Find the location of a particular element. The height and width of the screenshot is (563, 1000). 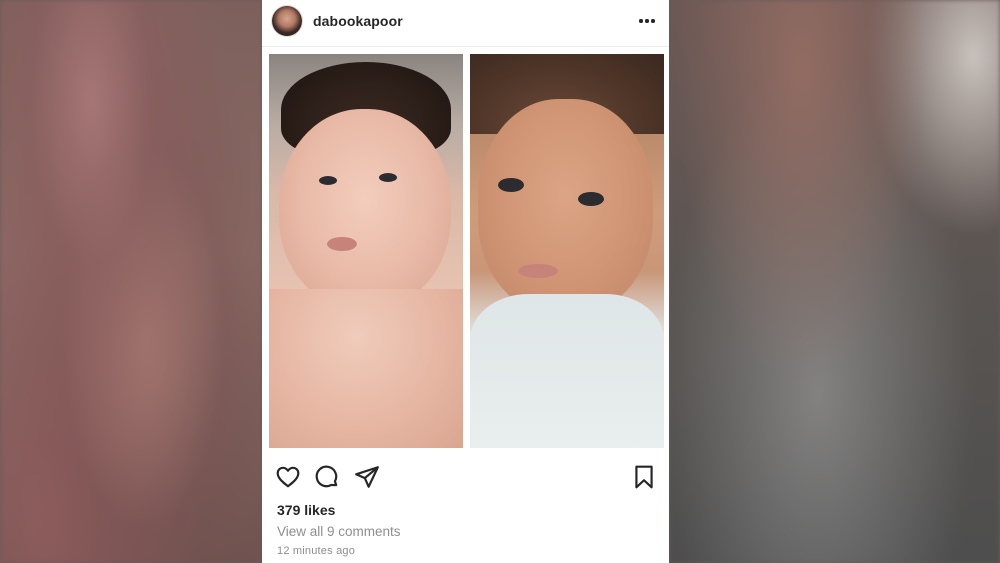

post-actions-bar is located at coordinates (465, 478).